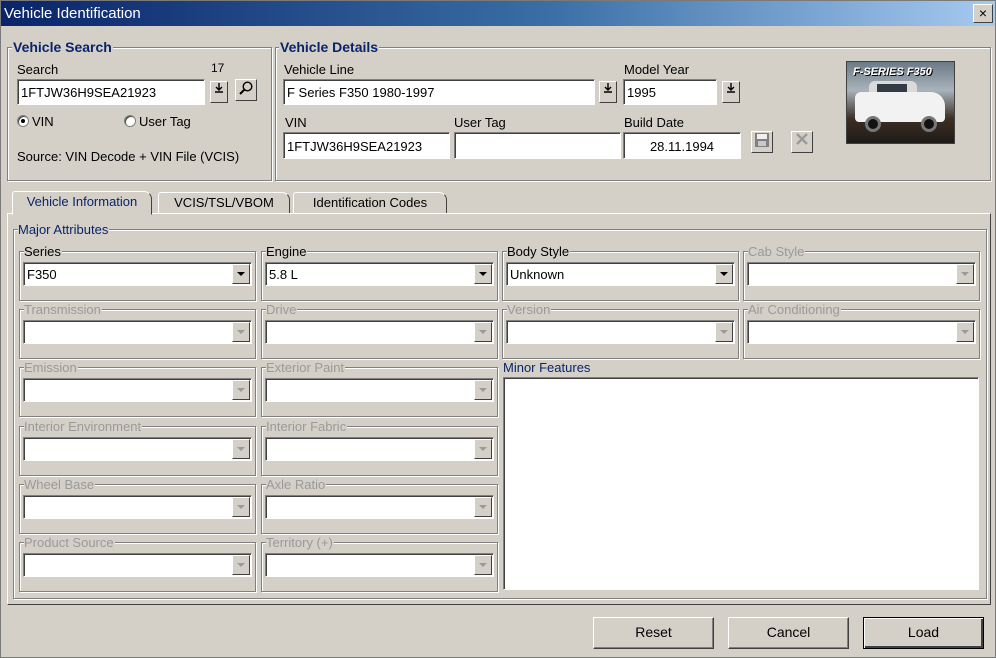  Describe the element at coordinates (537, 145) in the screenshot. I see `user-tag-field` at that location.